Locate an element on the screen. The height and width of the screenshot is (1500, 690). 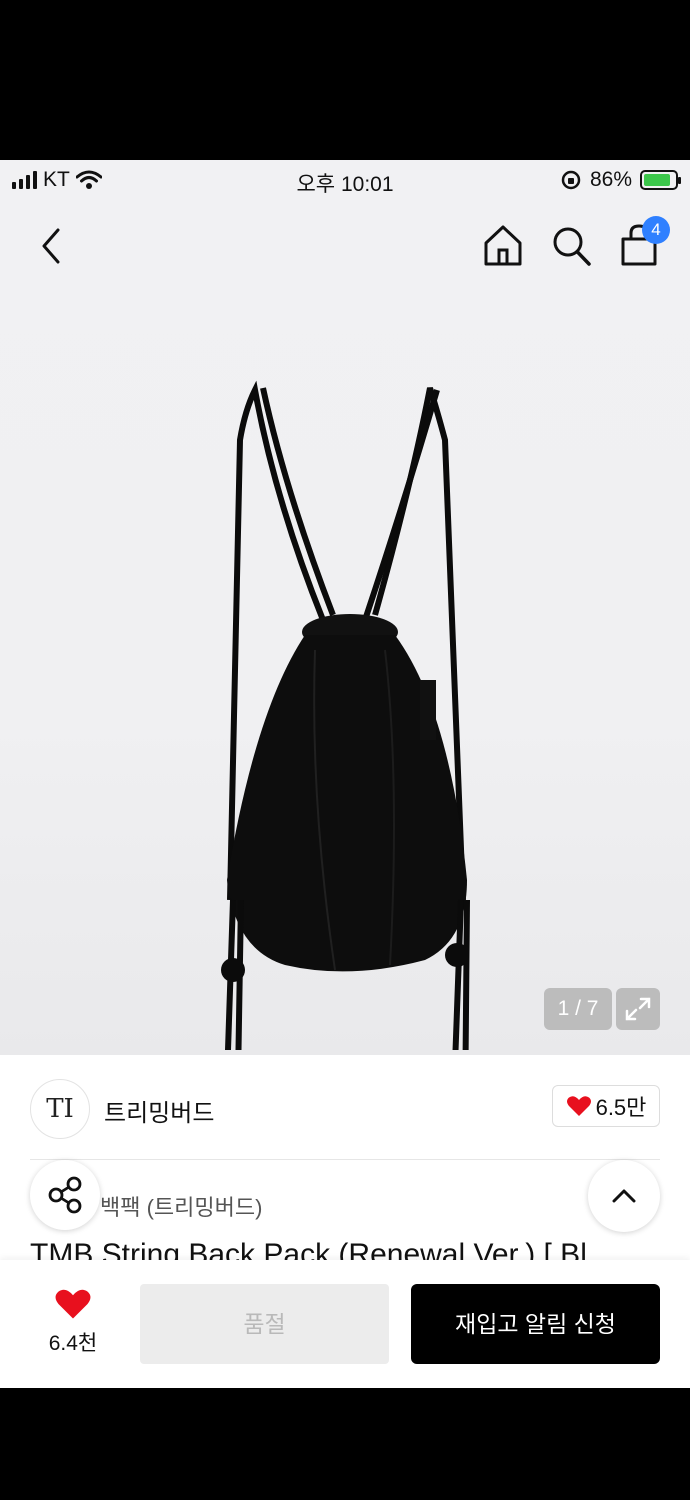
rotation-lock-icon is located at coordinates (571, 180).